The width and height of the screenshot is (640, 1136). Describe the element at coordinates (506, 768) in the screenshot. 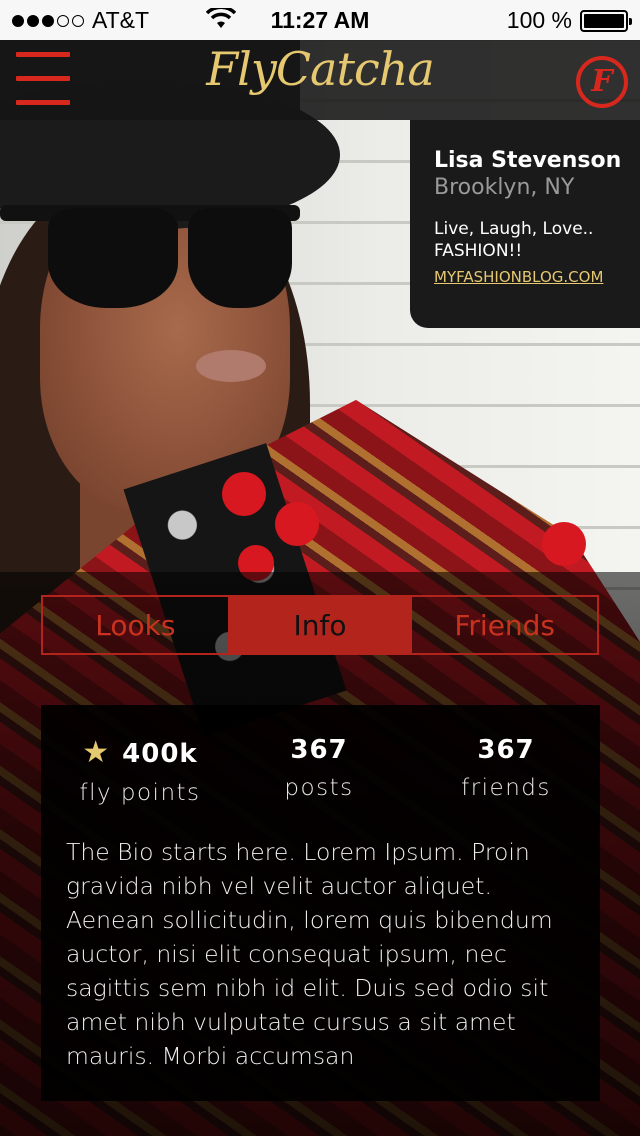

I see `stat-friends: 367 friends` at that location.